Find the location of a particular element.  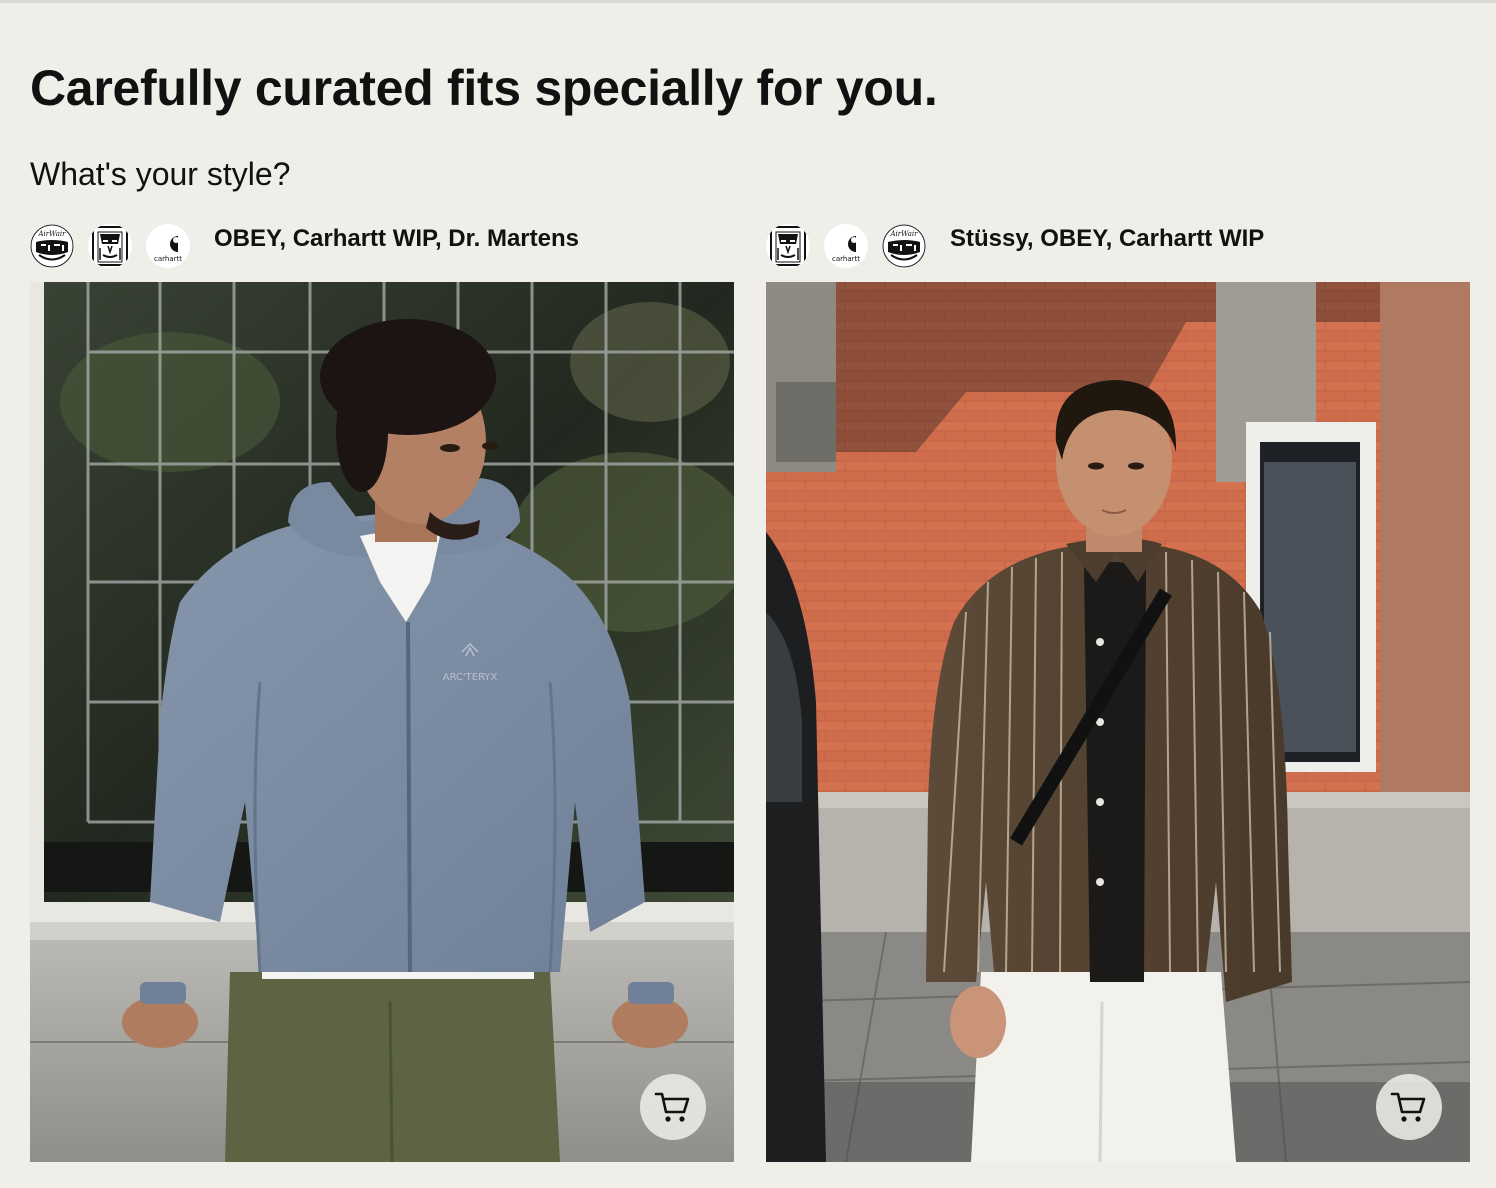

page-subtitle: What's your style? is located at coordinates (160, 174).